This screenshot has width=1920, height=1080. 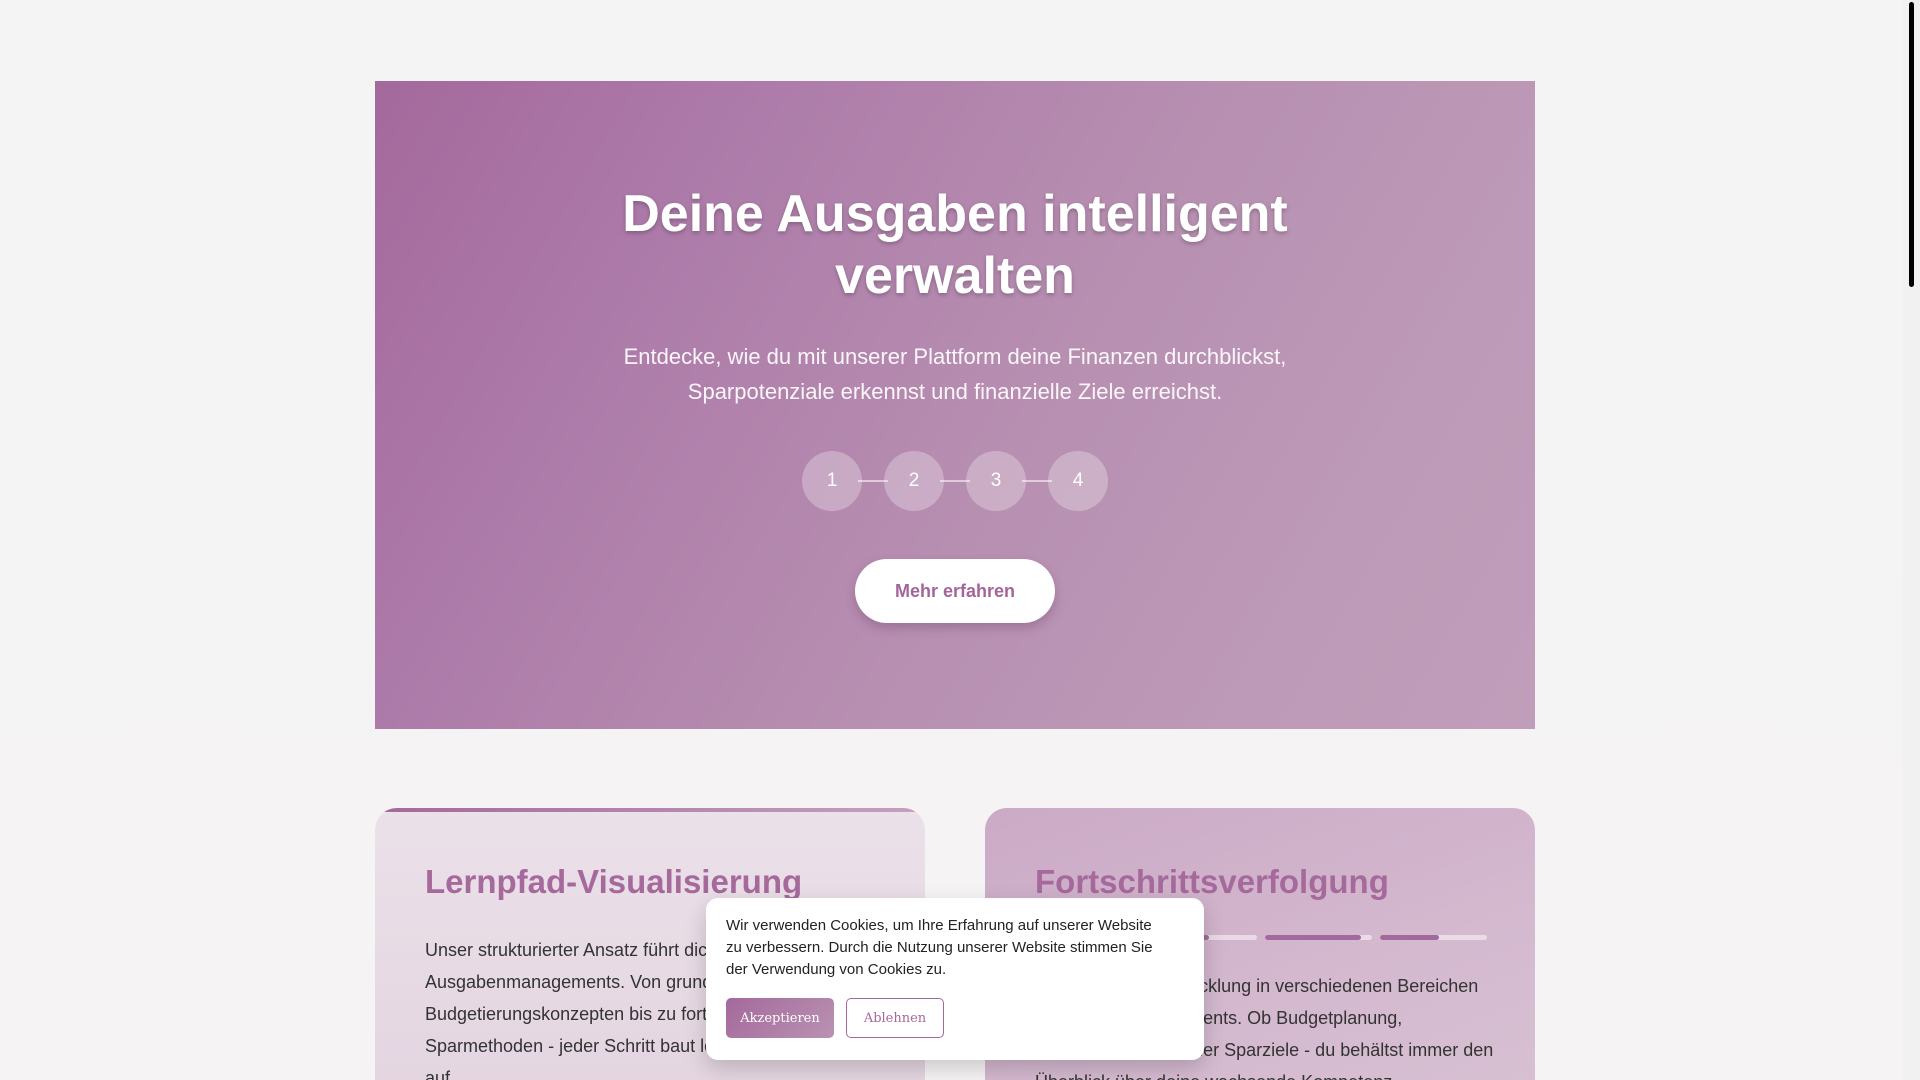 What do you see at coordinates (895, 1018) in the screenshot?
I see `decline-cookies-button: Ablehnen` at bounding box center [895, 1018].